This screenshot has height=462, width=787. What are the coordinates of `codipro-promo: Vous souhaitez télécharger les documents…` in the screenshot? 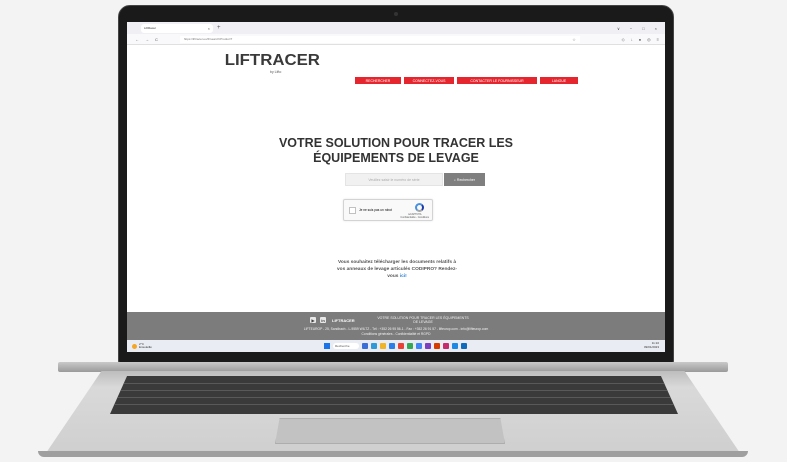 It's located at (397, 270).